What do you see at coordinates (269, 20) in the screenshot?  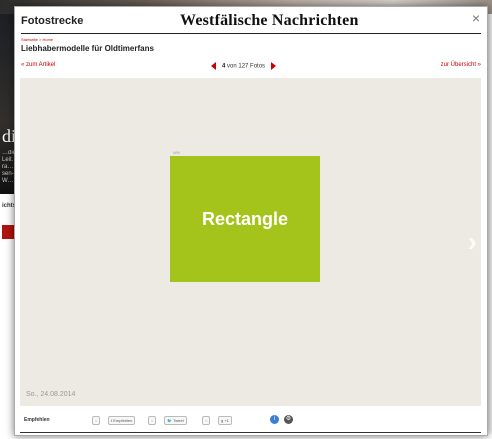 I see `newspaper-logo: Westfälische Nachrichten` at bounding box center [269, 20].